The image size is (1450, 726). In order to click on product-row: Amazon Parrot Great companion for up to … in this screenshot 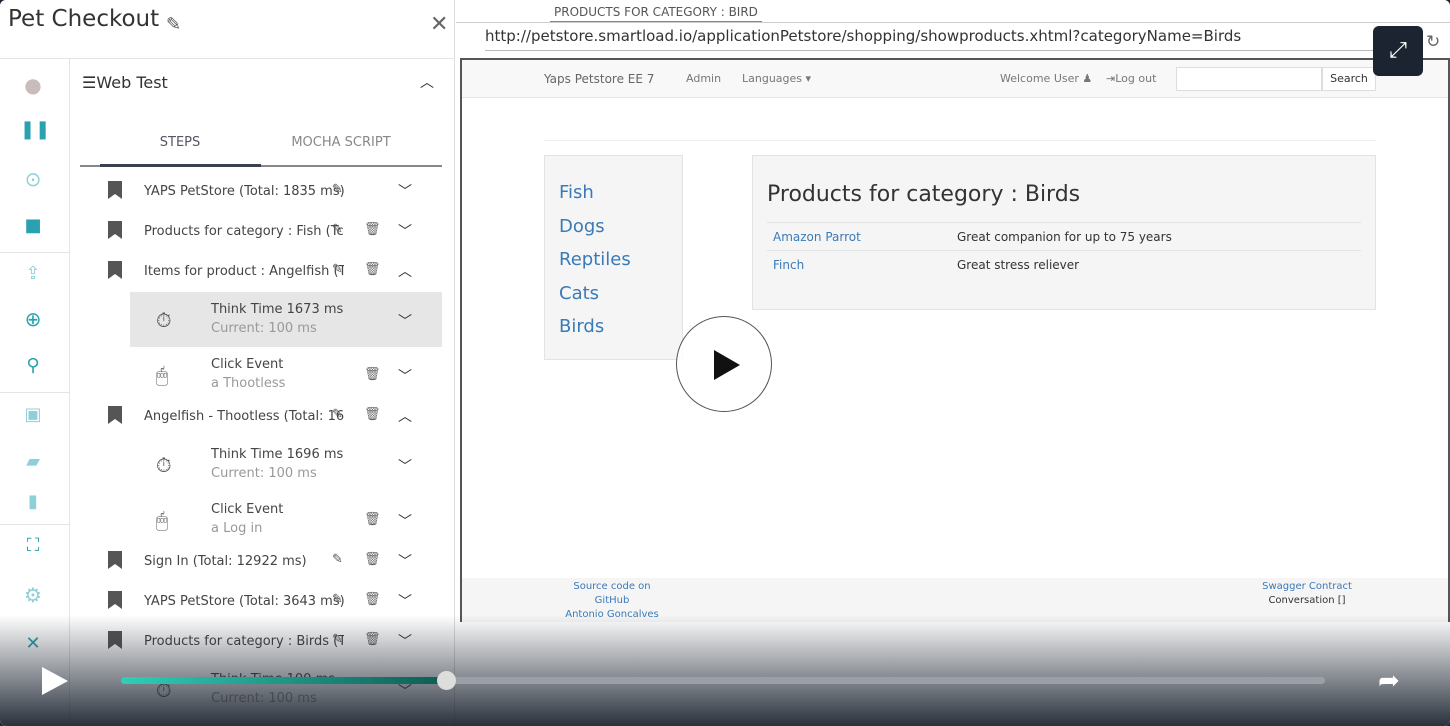, I will do `click(1064, 236)`.